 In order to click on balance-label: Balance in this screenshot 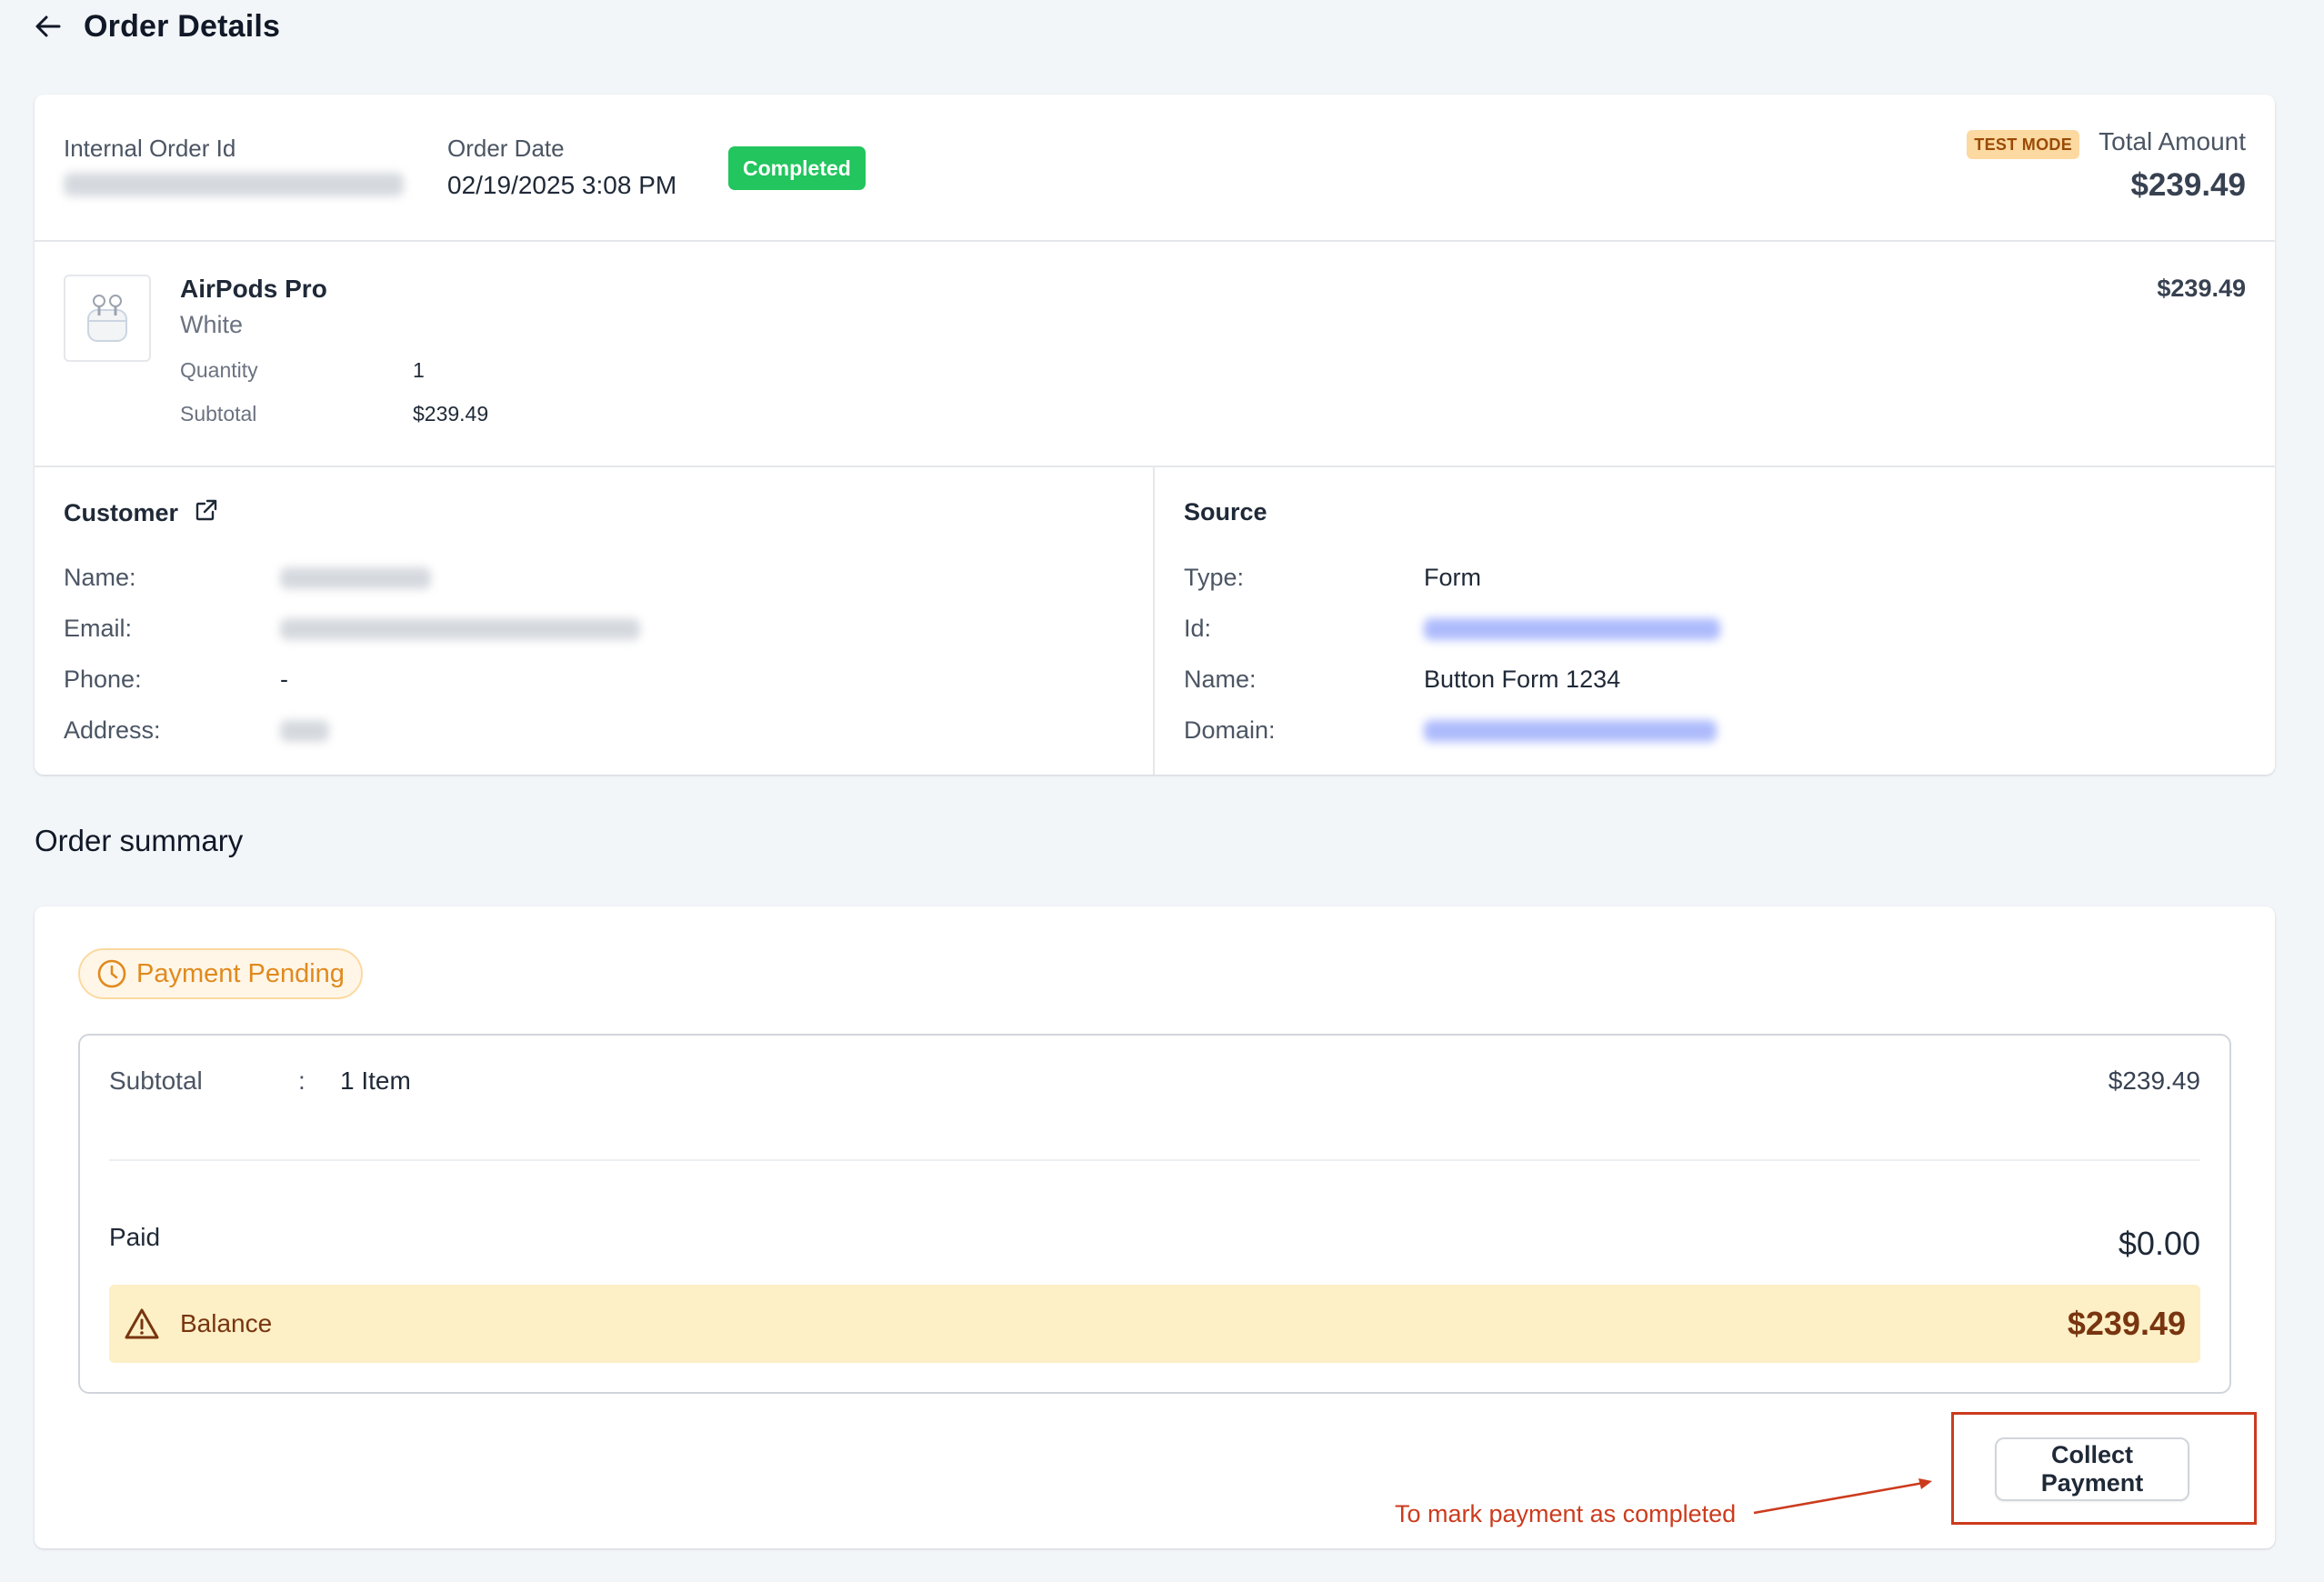, I will do `click(226, 1323)`.